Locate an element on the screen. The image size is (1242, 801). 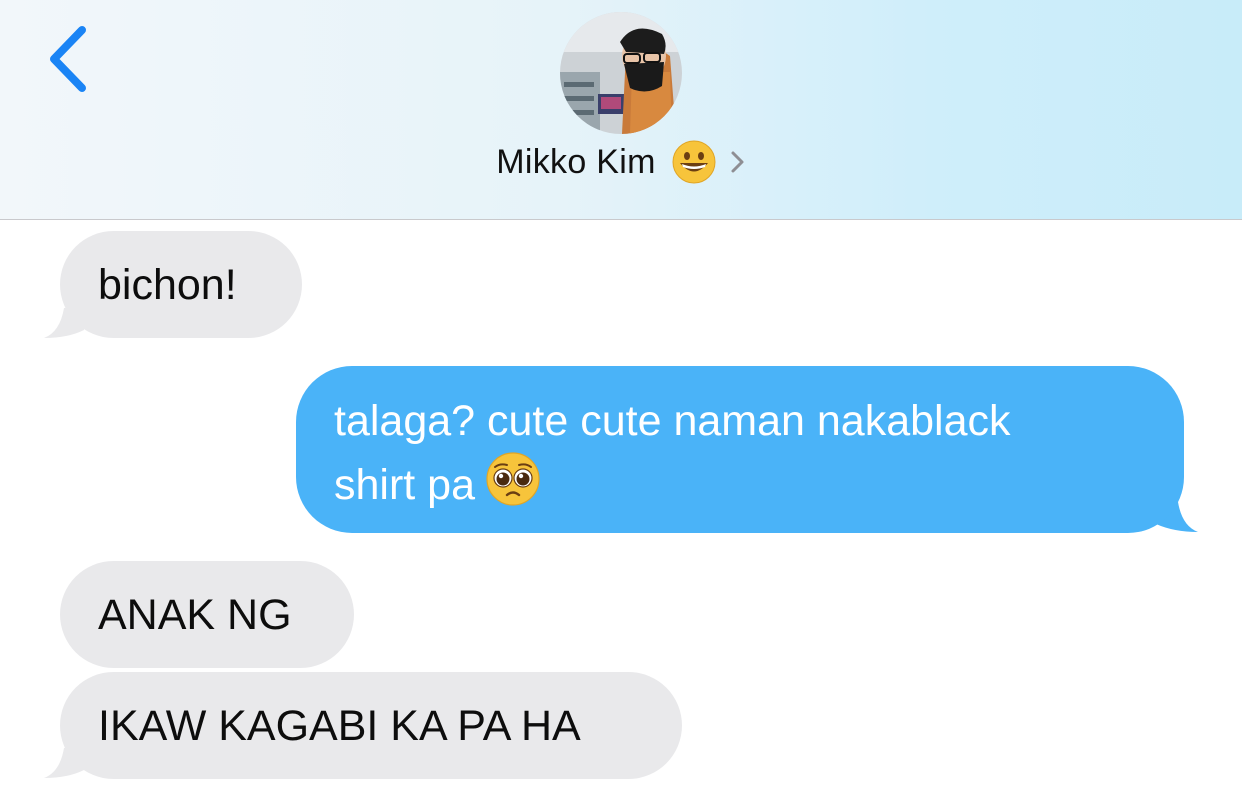
message-bubble-incoming: bichon! is located at coordinates (181, 284).